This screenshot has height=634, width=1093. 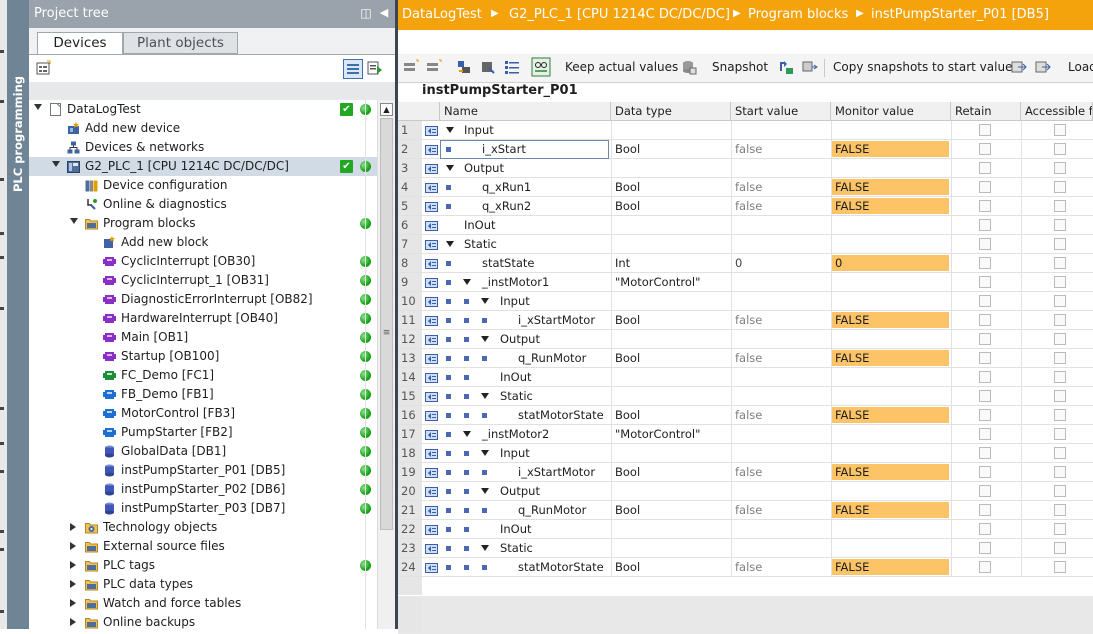 I want to click on table-row: 3 Output, so click(x=745, y=168).